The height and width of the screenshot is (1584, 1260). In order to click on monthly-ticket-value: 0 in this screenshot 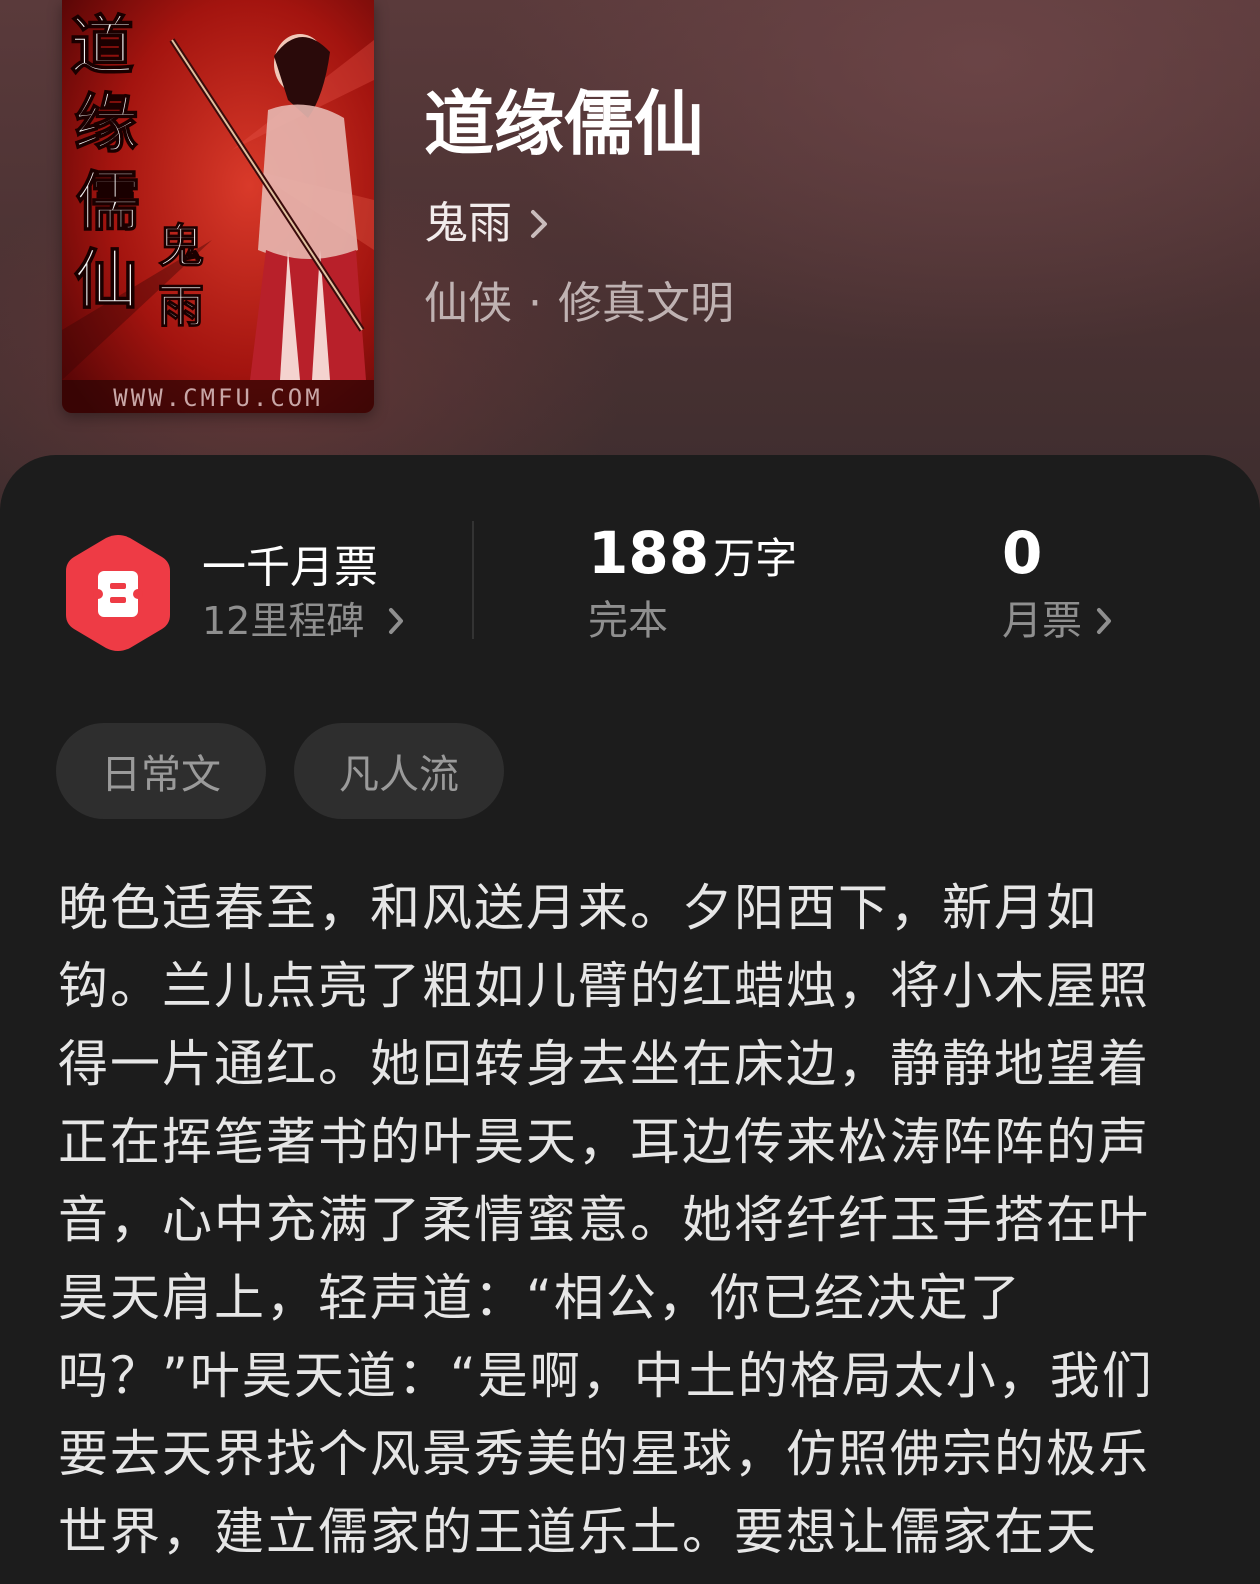, I will do `click(1022, 553)`.